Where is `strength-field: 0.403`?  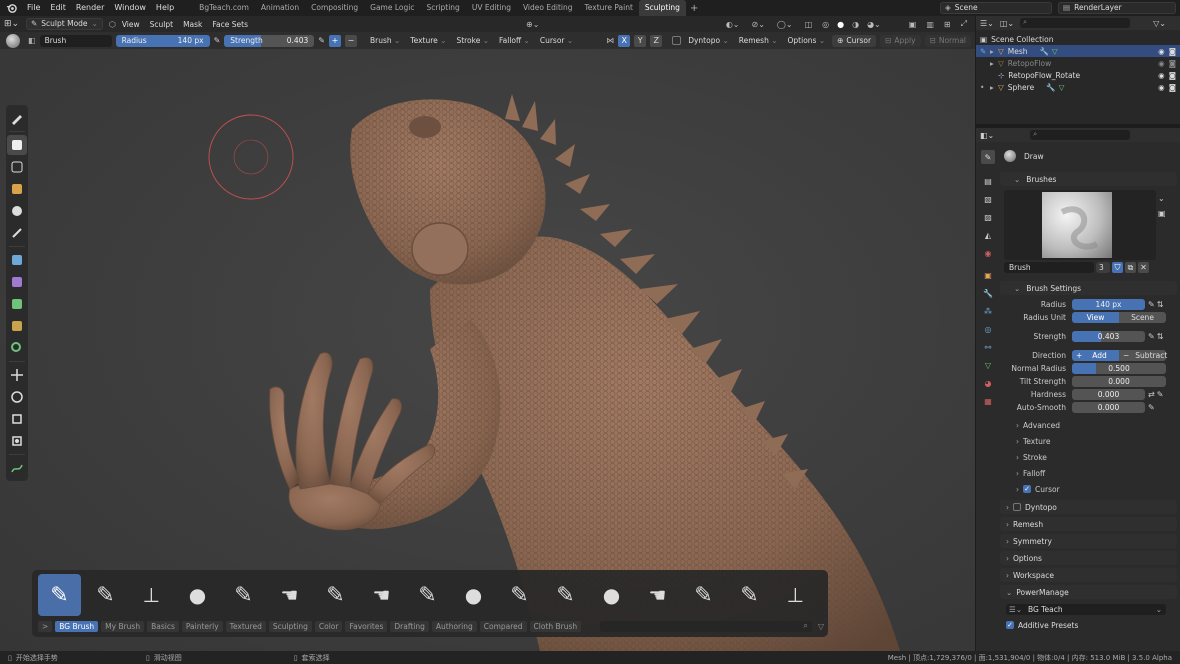 strength-field: 0.403 is located at coordinates (1108, 336).